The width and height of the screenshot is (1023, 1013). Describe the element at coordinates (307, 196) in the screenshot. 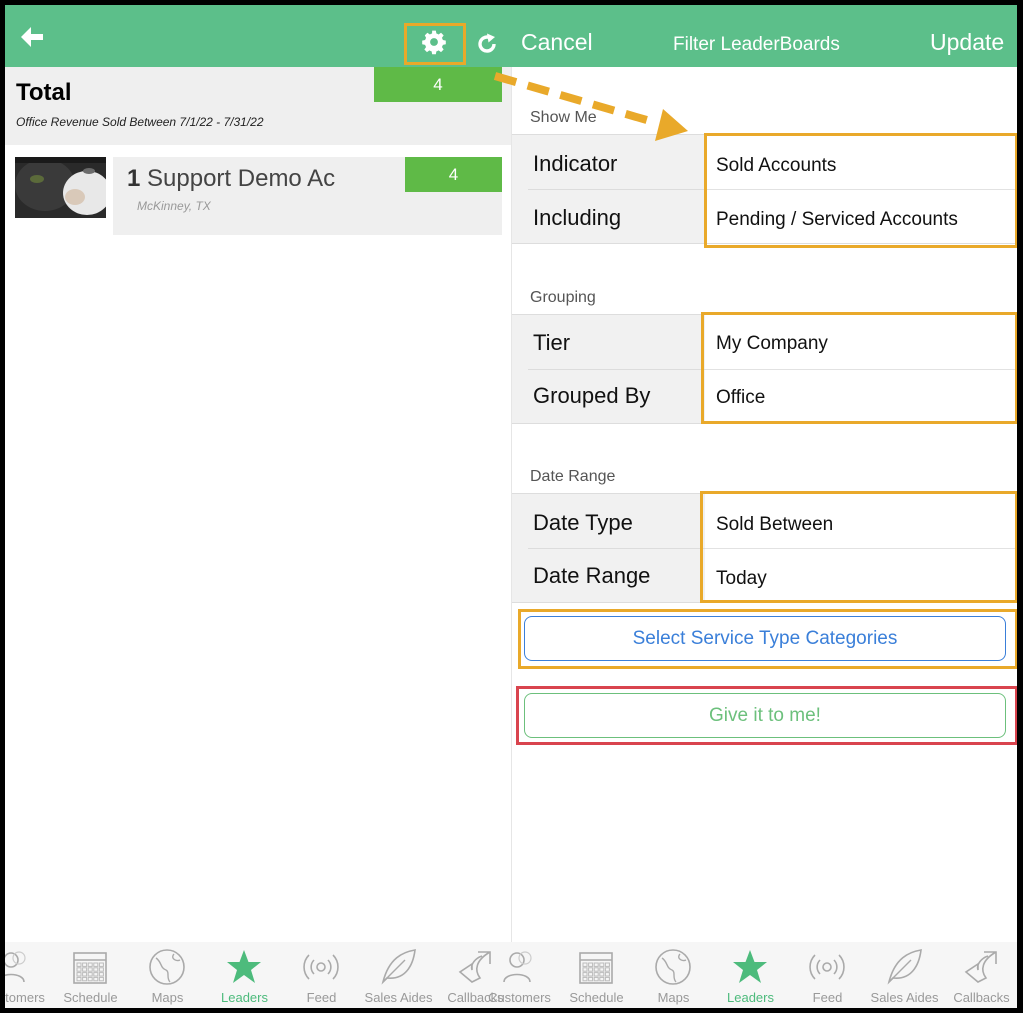

I see `leader-row: 1 Support Demo Ac McKinney, TX 4` at that location.